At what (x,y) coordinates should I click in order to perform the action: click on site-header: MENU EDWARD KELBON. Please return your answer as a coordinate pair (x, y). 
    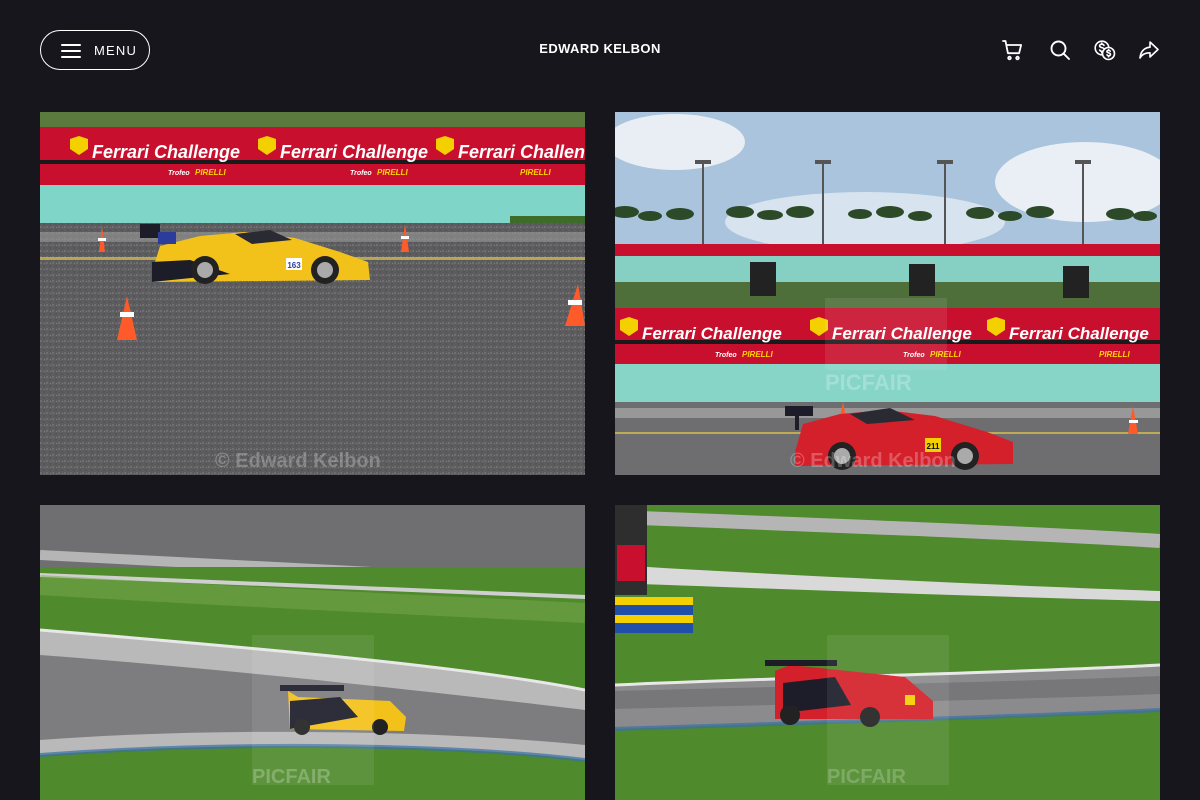
    Looking at the image, I should click on (600, 50).